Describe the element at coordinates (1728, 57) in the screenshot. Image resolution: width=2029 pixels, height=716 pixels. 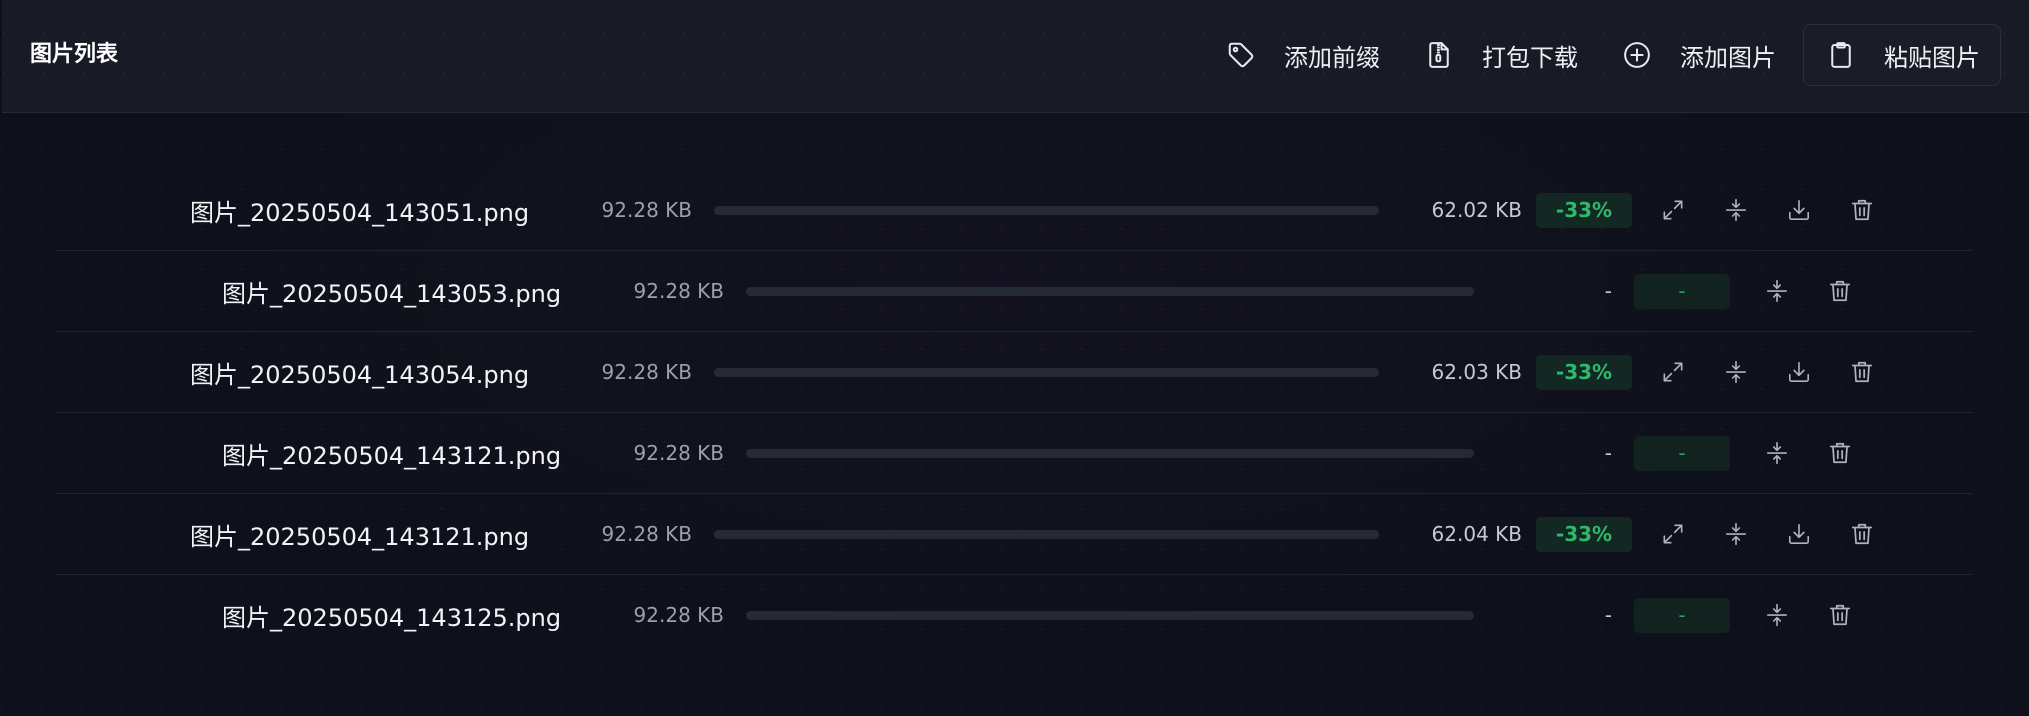
I see `add-image-label: 添加图片` at that location.